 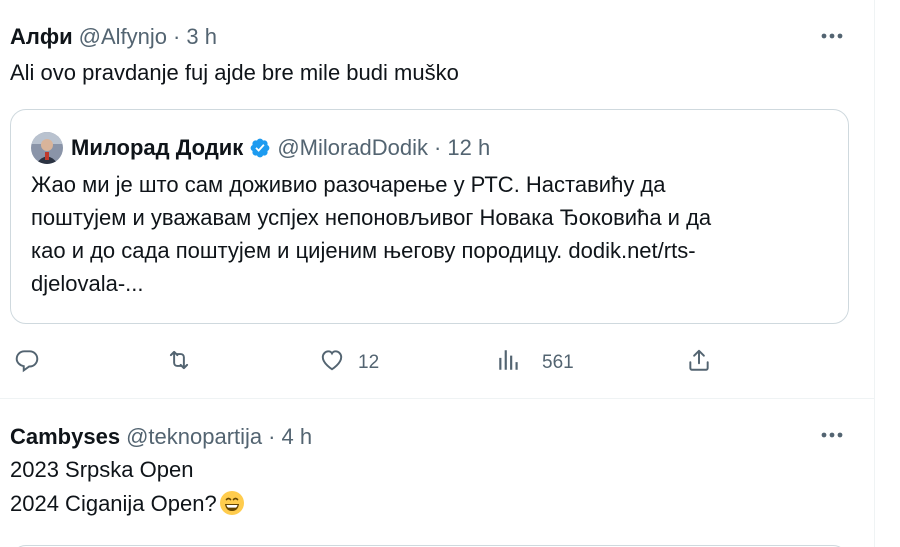 What do you see at coordinates (535, 363) in the screenshot?
I see `views-button: 561` at bounding box center [535, 363].